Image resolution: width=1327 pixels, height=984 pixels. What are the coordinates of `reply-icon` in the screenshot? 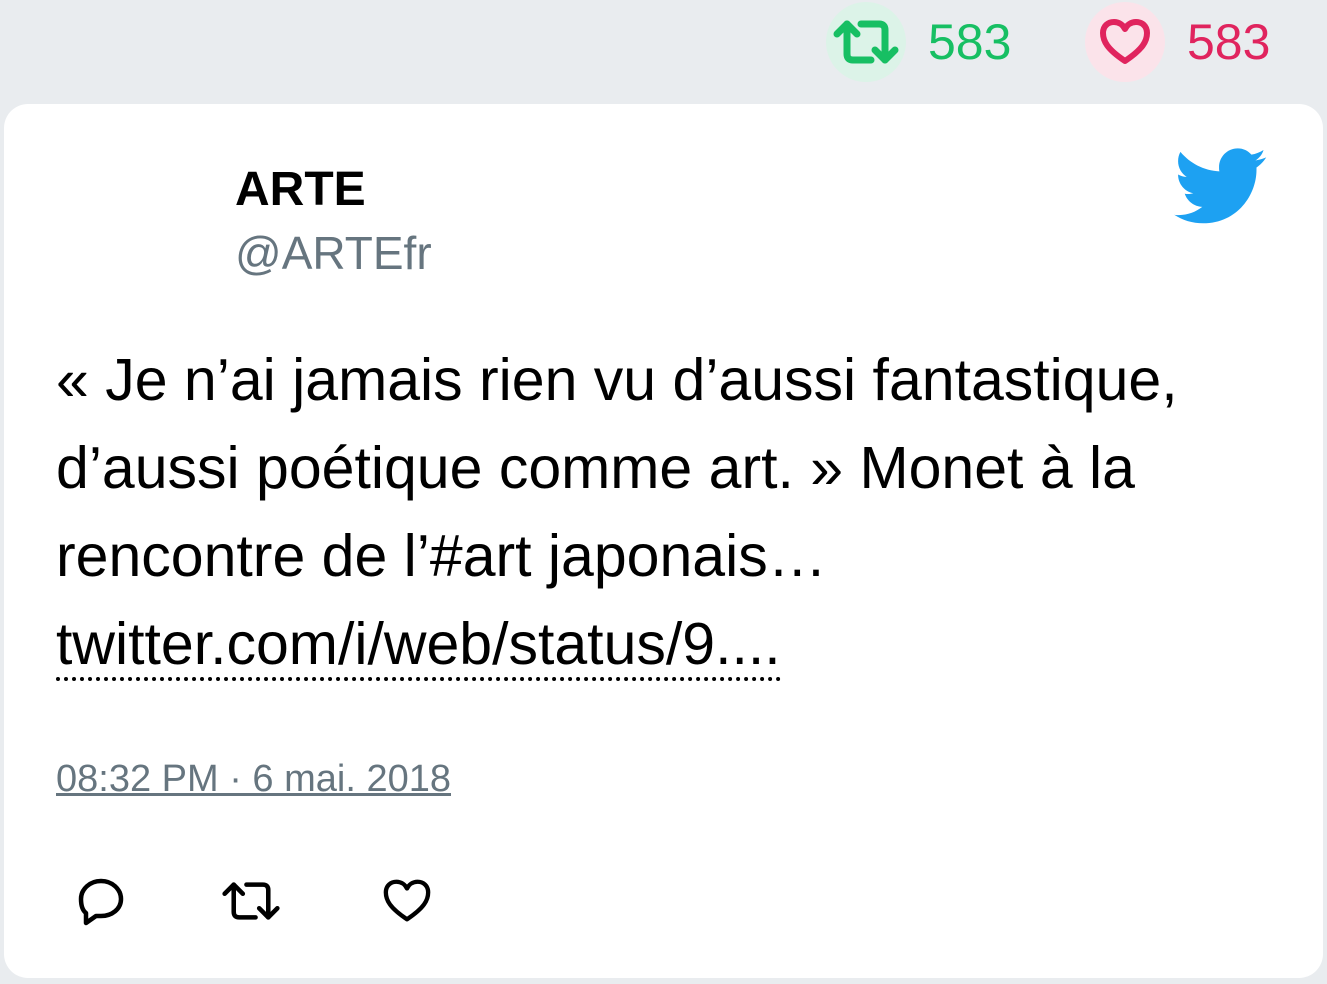 It's located at (101, 903).